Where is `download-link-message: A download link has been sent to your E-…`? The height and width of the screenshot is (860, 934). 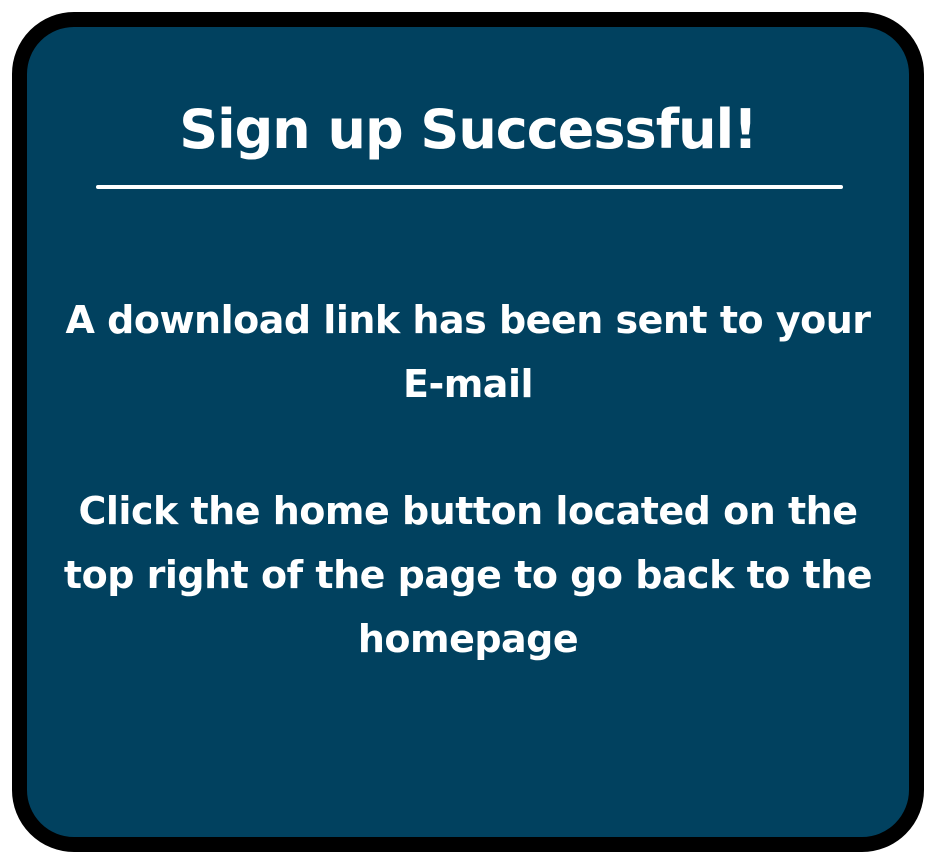 download-link-message: A download link has been sent to your E-… is located at coordinates (468, 352).